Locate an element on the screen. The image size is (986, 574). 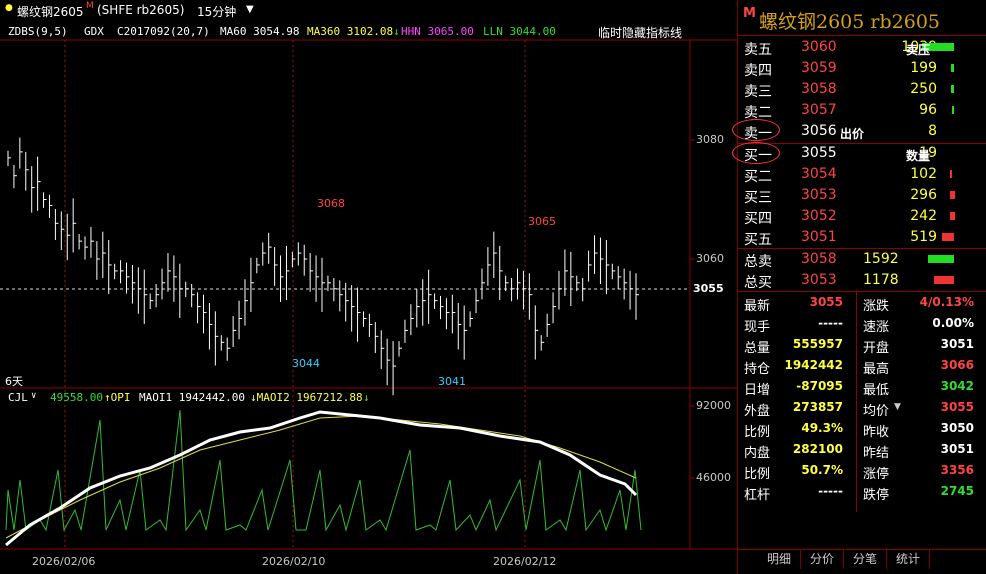
ask-volume: 250 is located at coordinates (923, 89).